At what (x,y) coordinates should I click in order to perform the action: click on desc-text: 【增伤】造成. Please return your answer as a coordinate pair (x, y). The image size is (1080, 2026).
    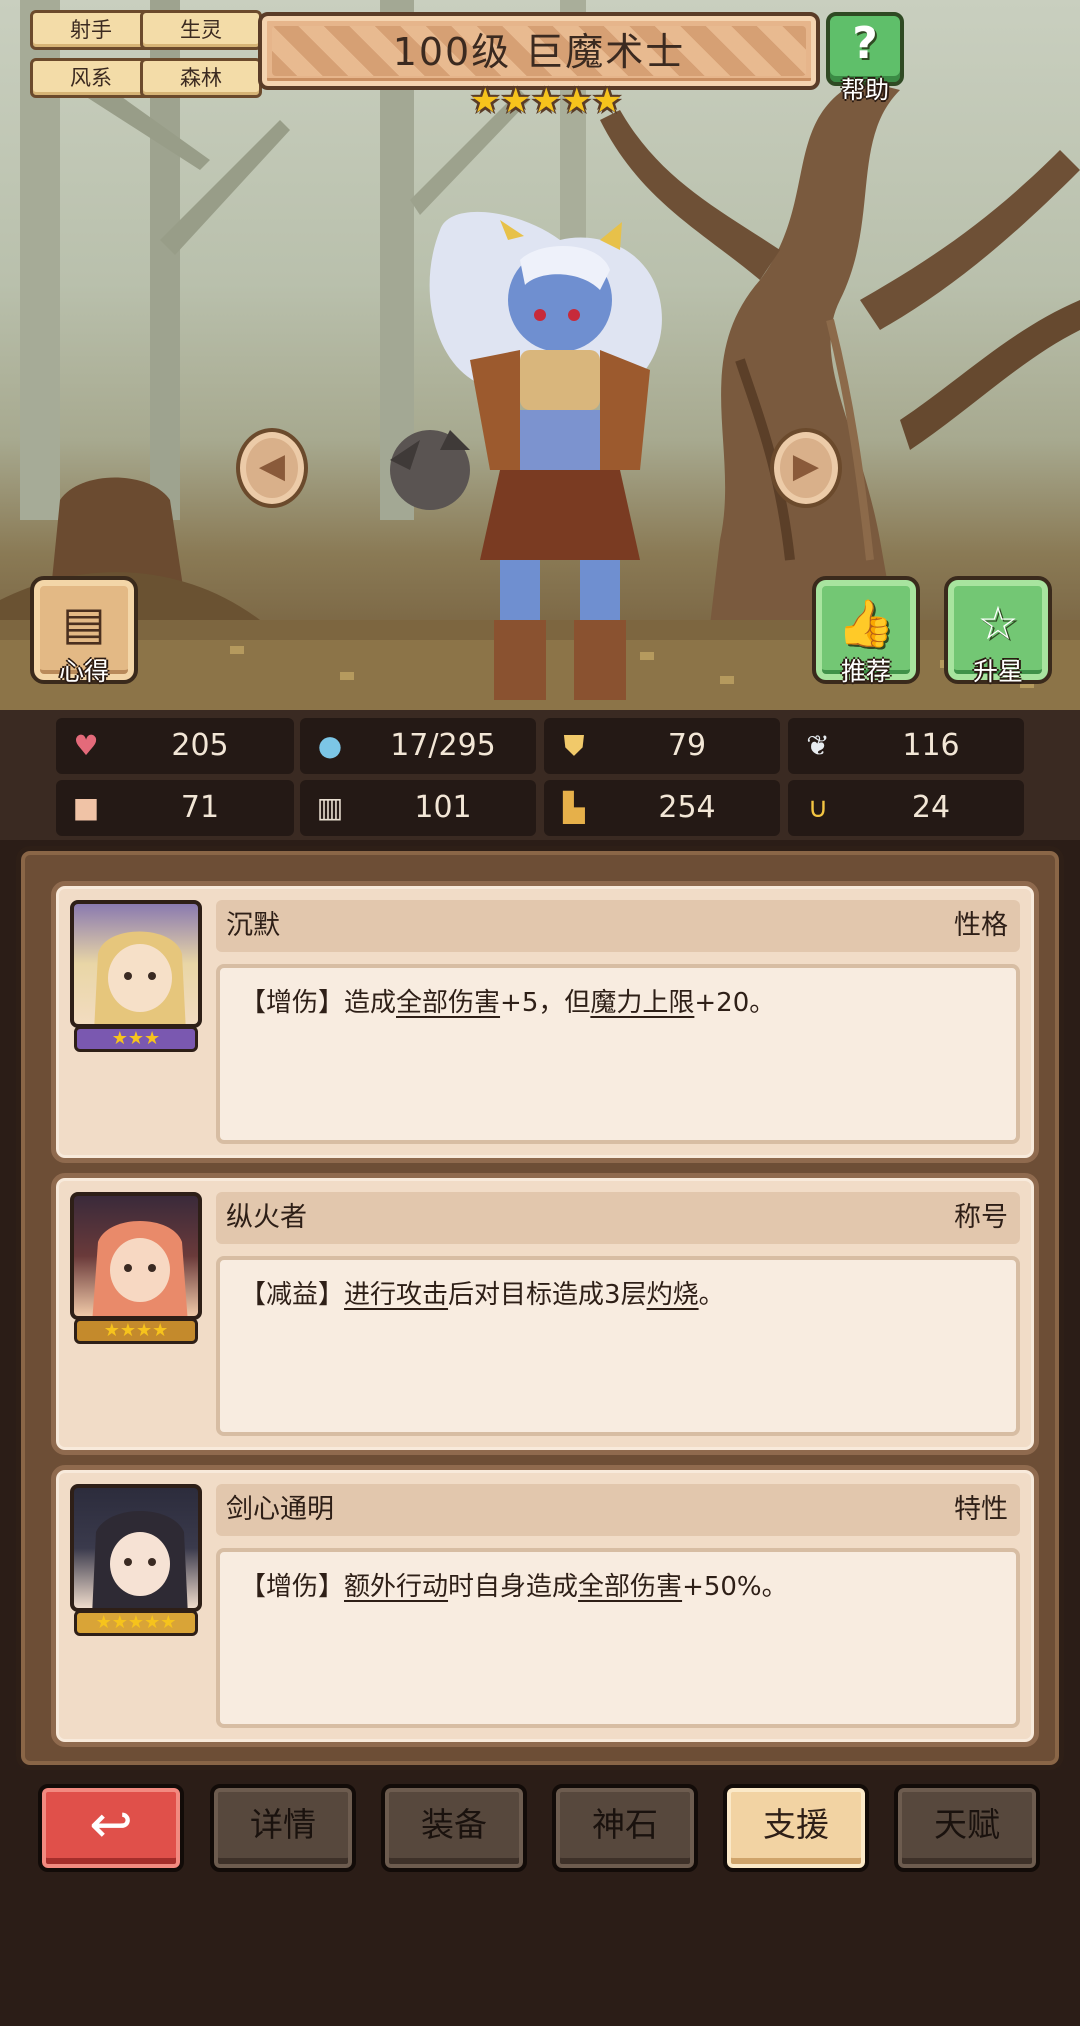
    Looking at the image, I should click on (318, 1003).